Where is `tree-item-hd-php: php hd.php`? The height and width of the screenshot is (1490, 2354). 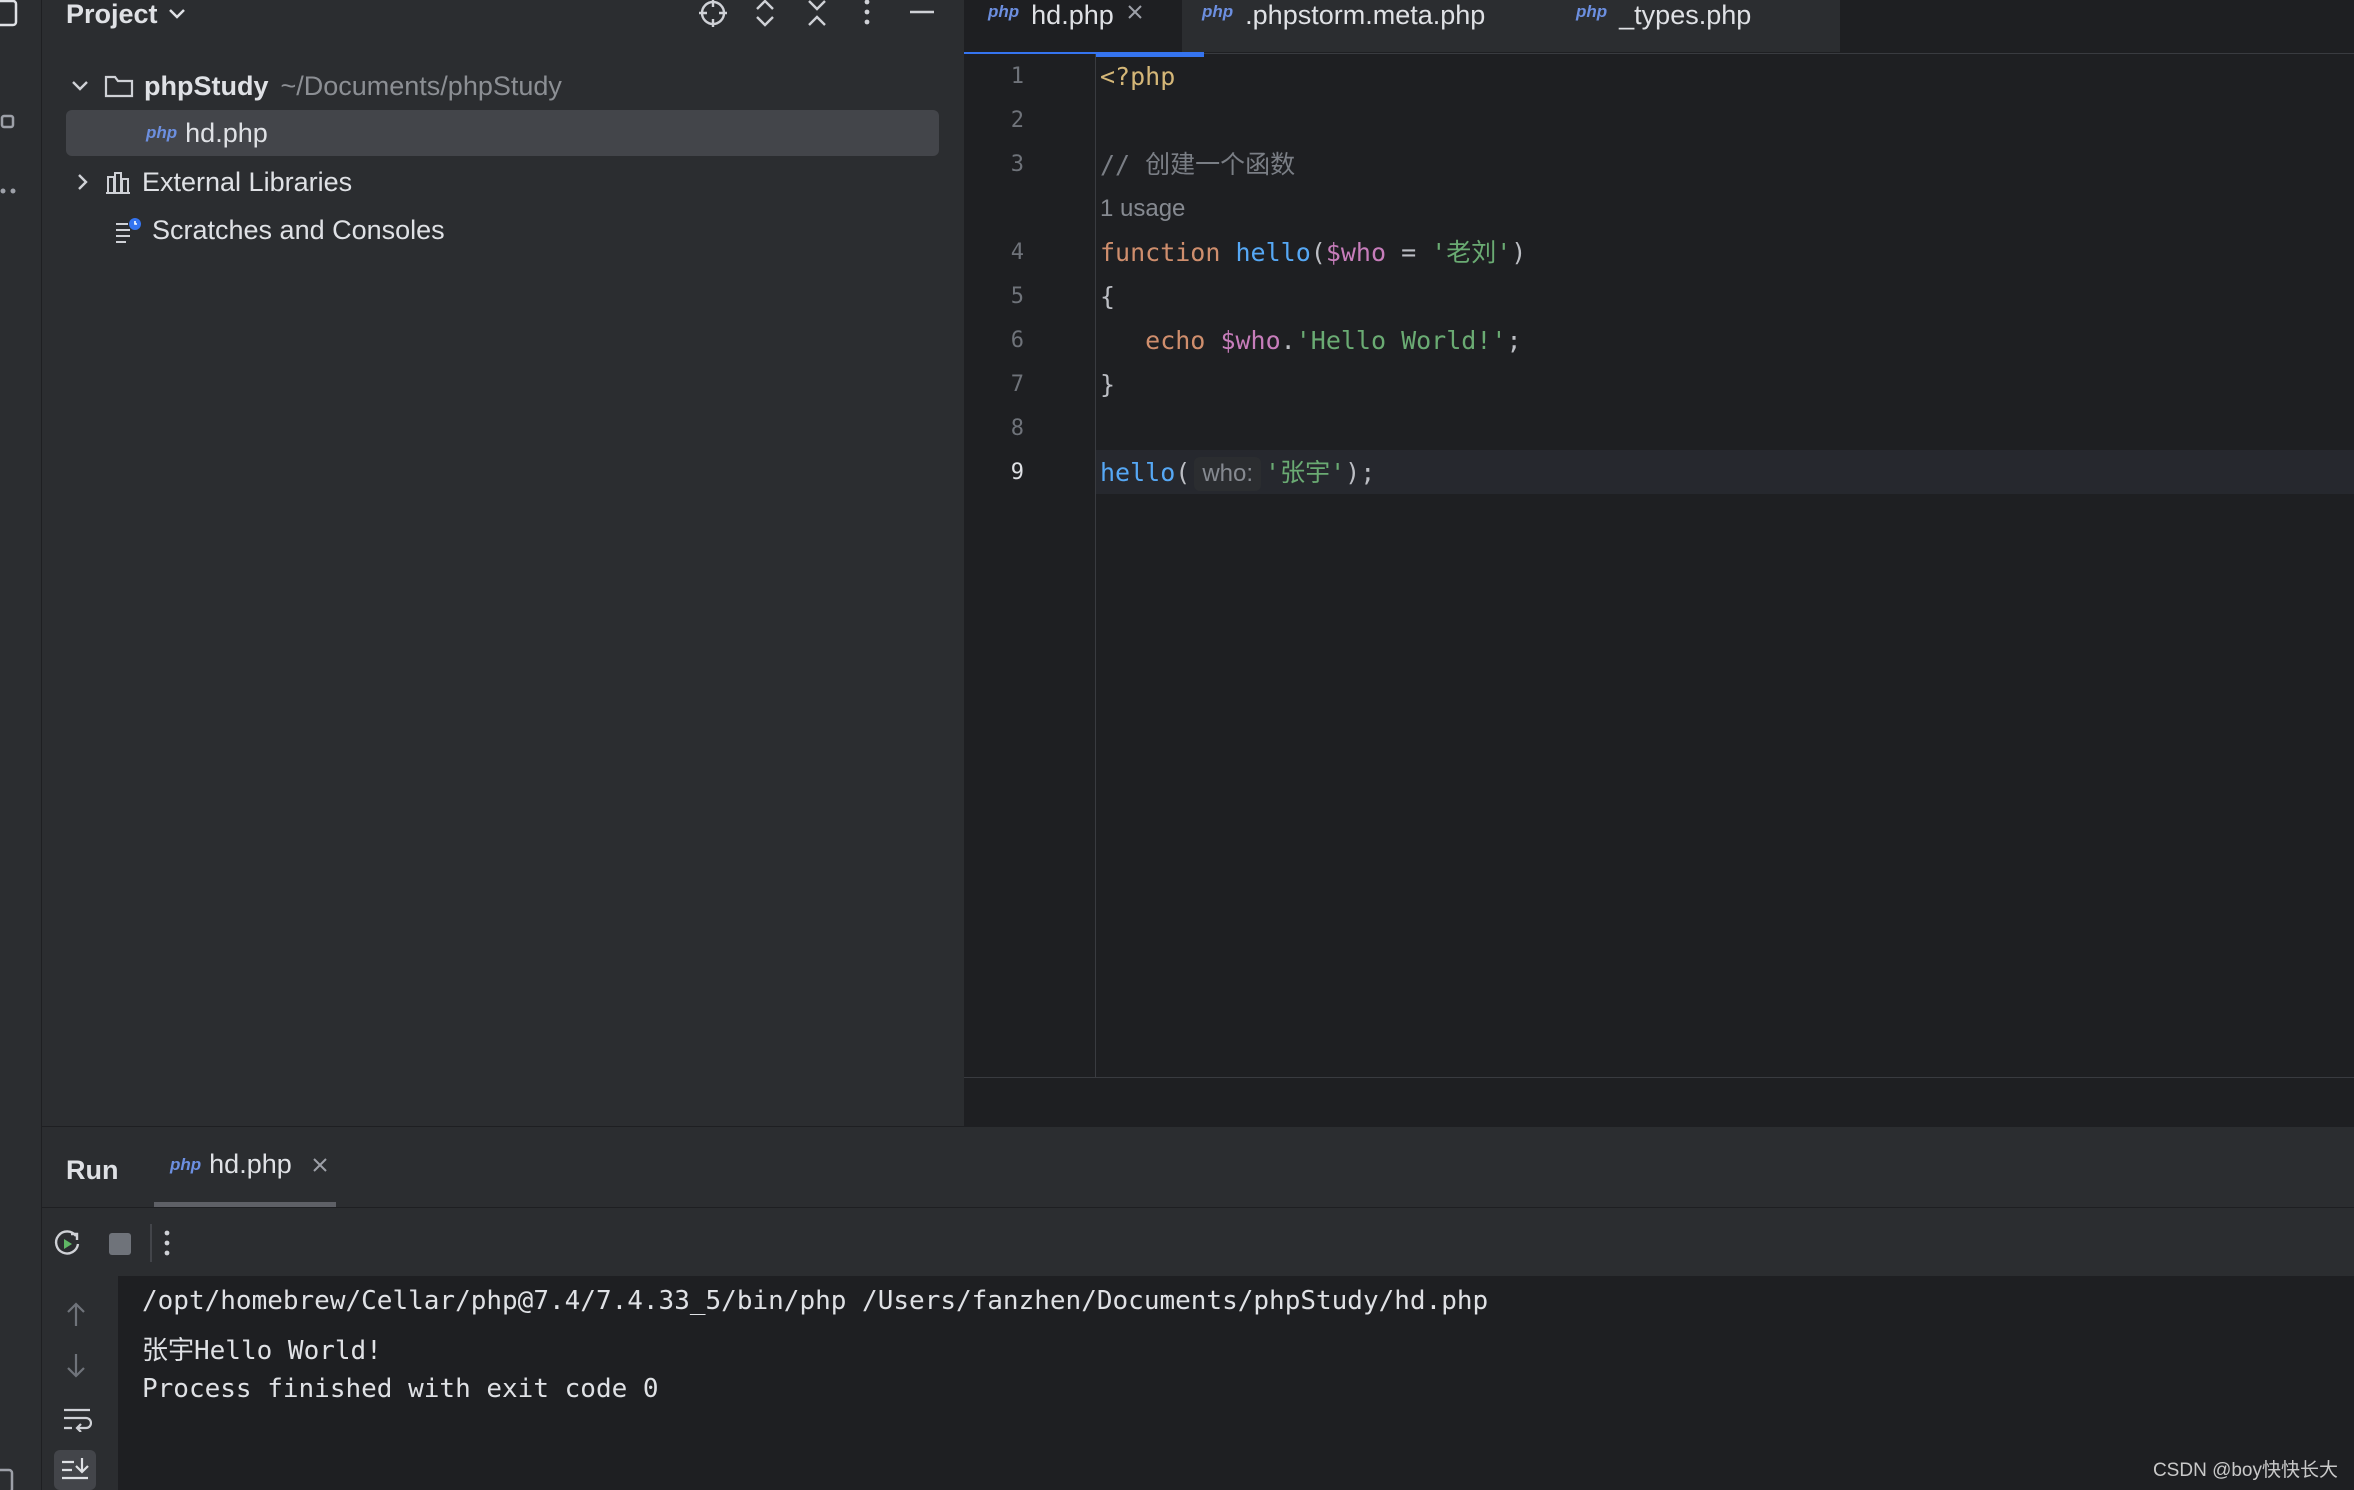
tree-item-hd-php: php hd.php is located at coordinates (502, 133).